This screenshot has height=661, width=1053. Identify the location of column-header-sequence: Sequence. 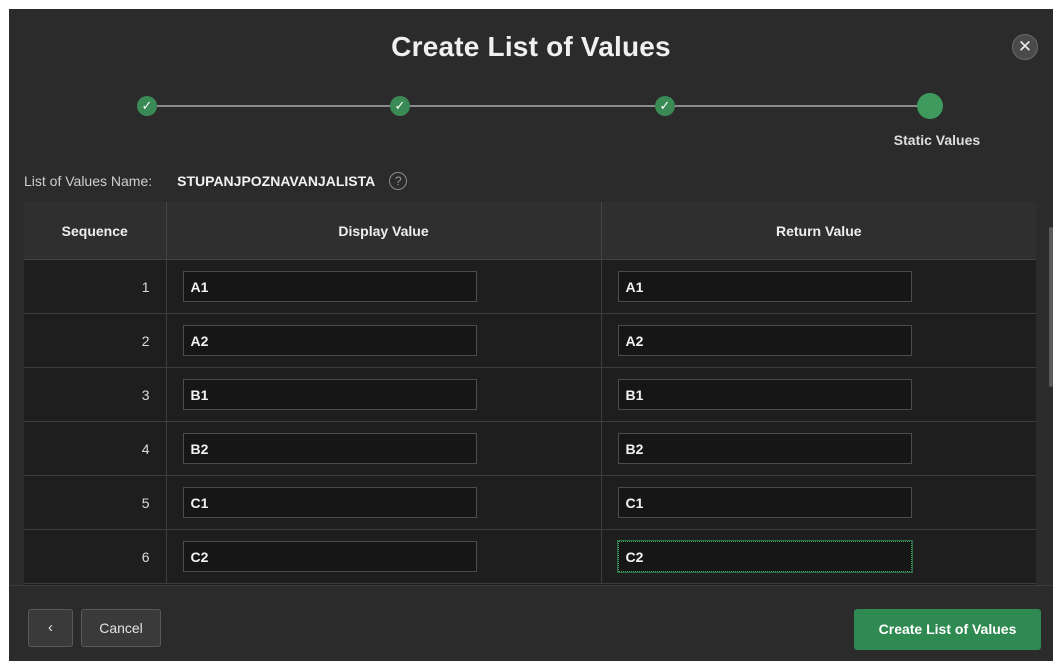
(95, 231).